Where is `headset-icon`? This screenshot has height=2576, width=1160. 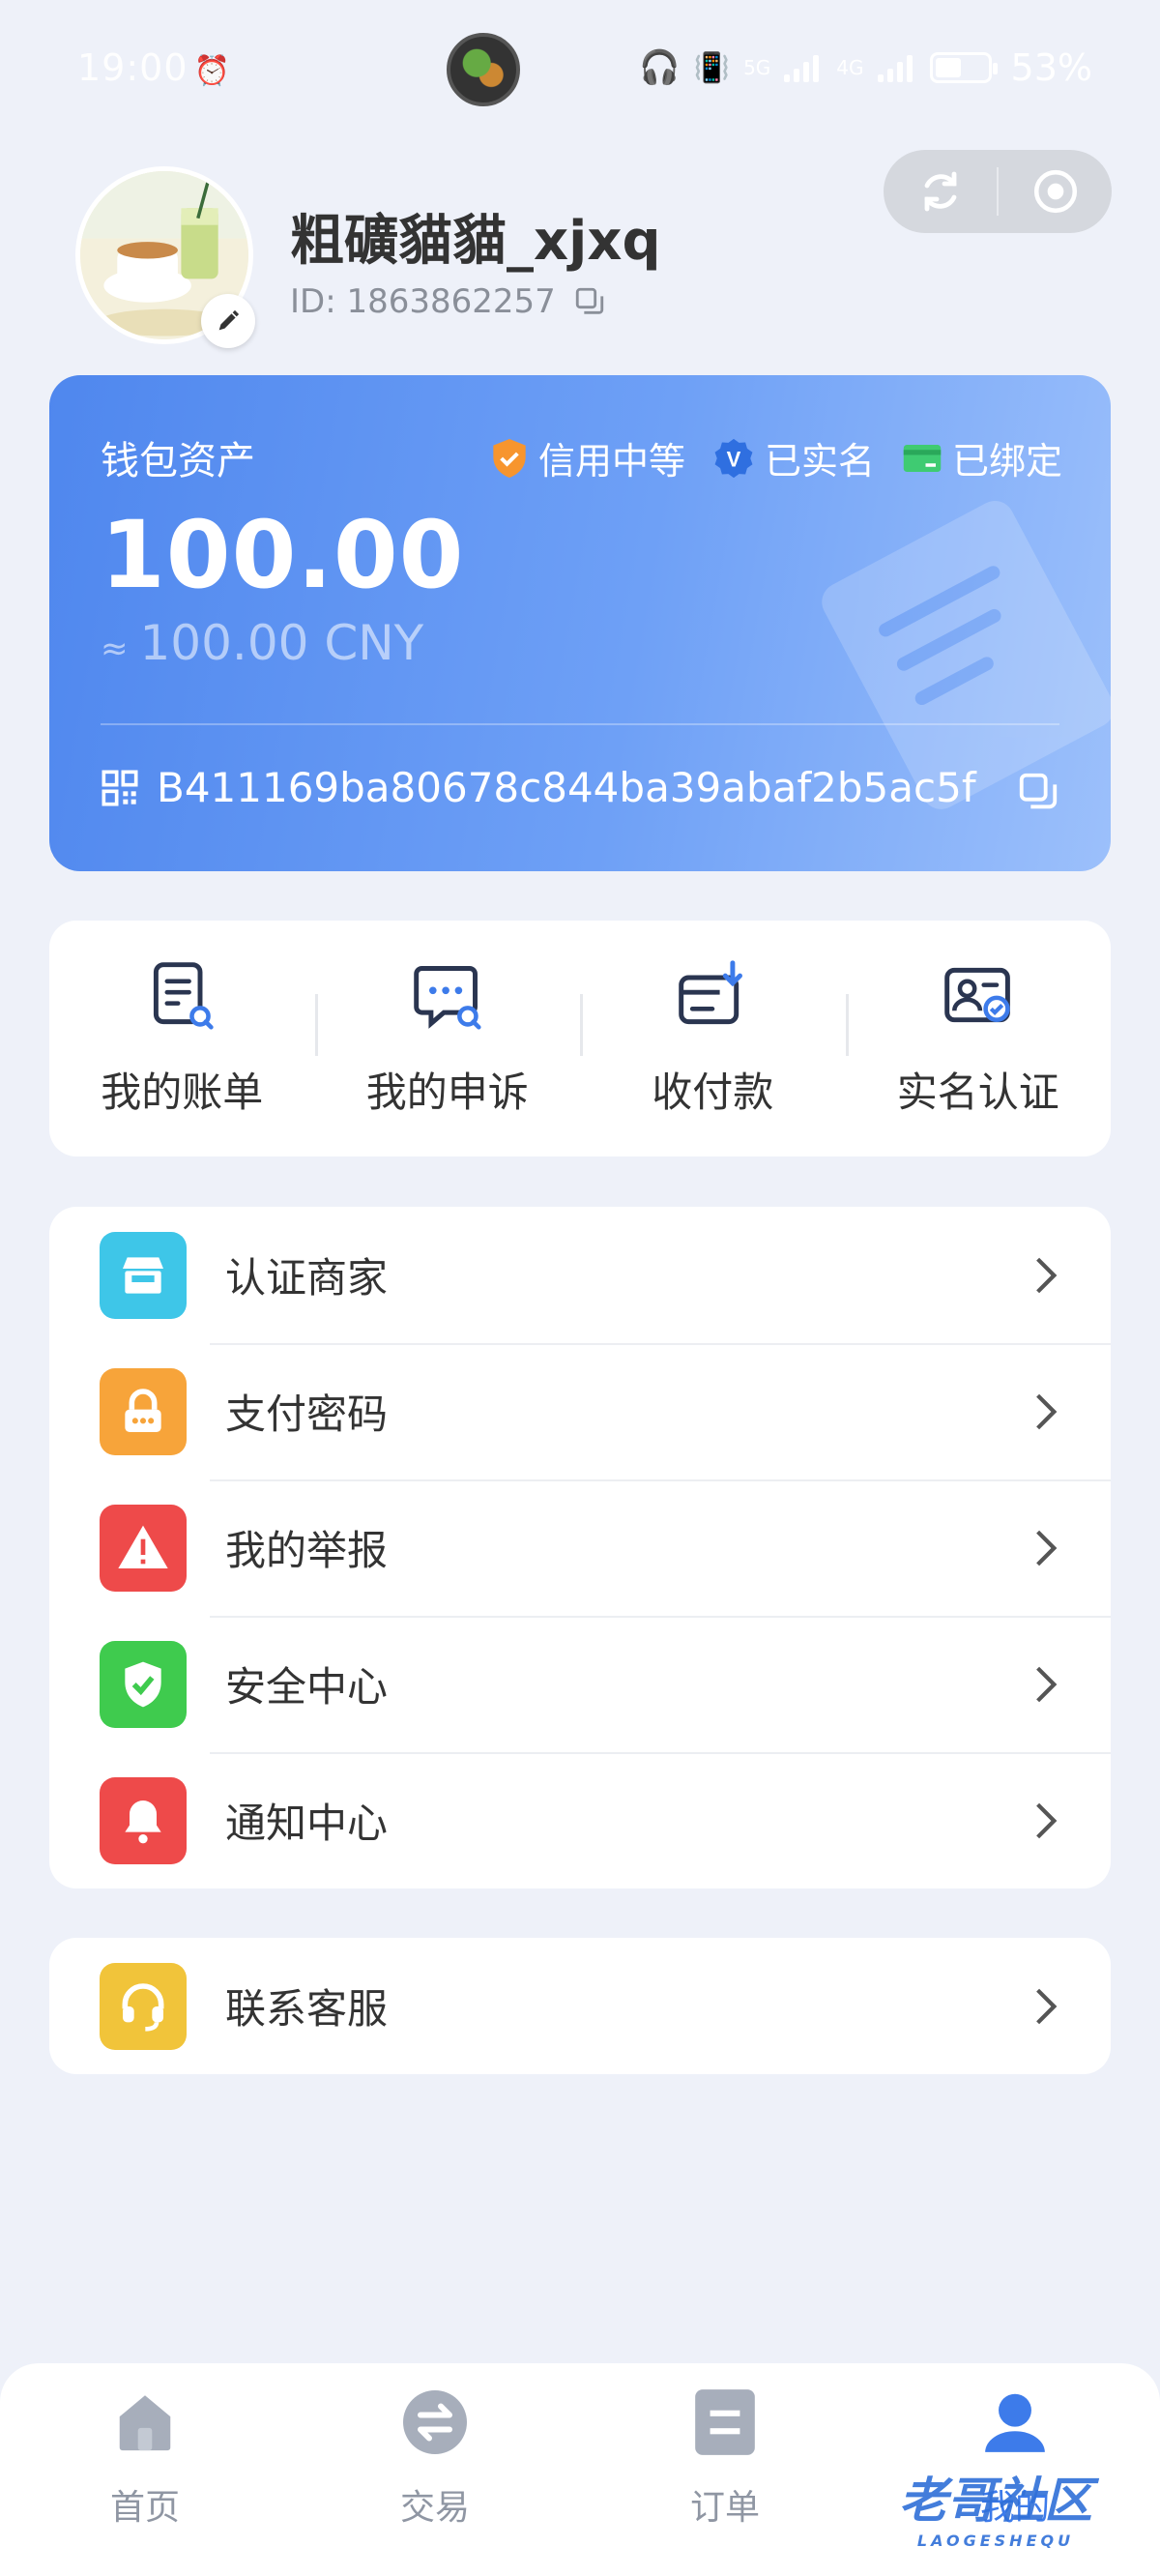 headset-icon is located at coordinates (144, 2006).